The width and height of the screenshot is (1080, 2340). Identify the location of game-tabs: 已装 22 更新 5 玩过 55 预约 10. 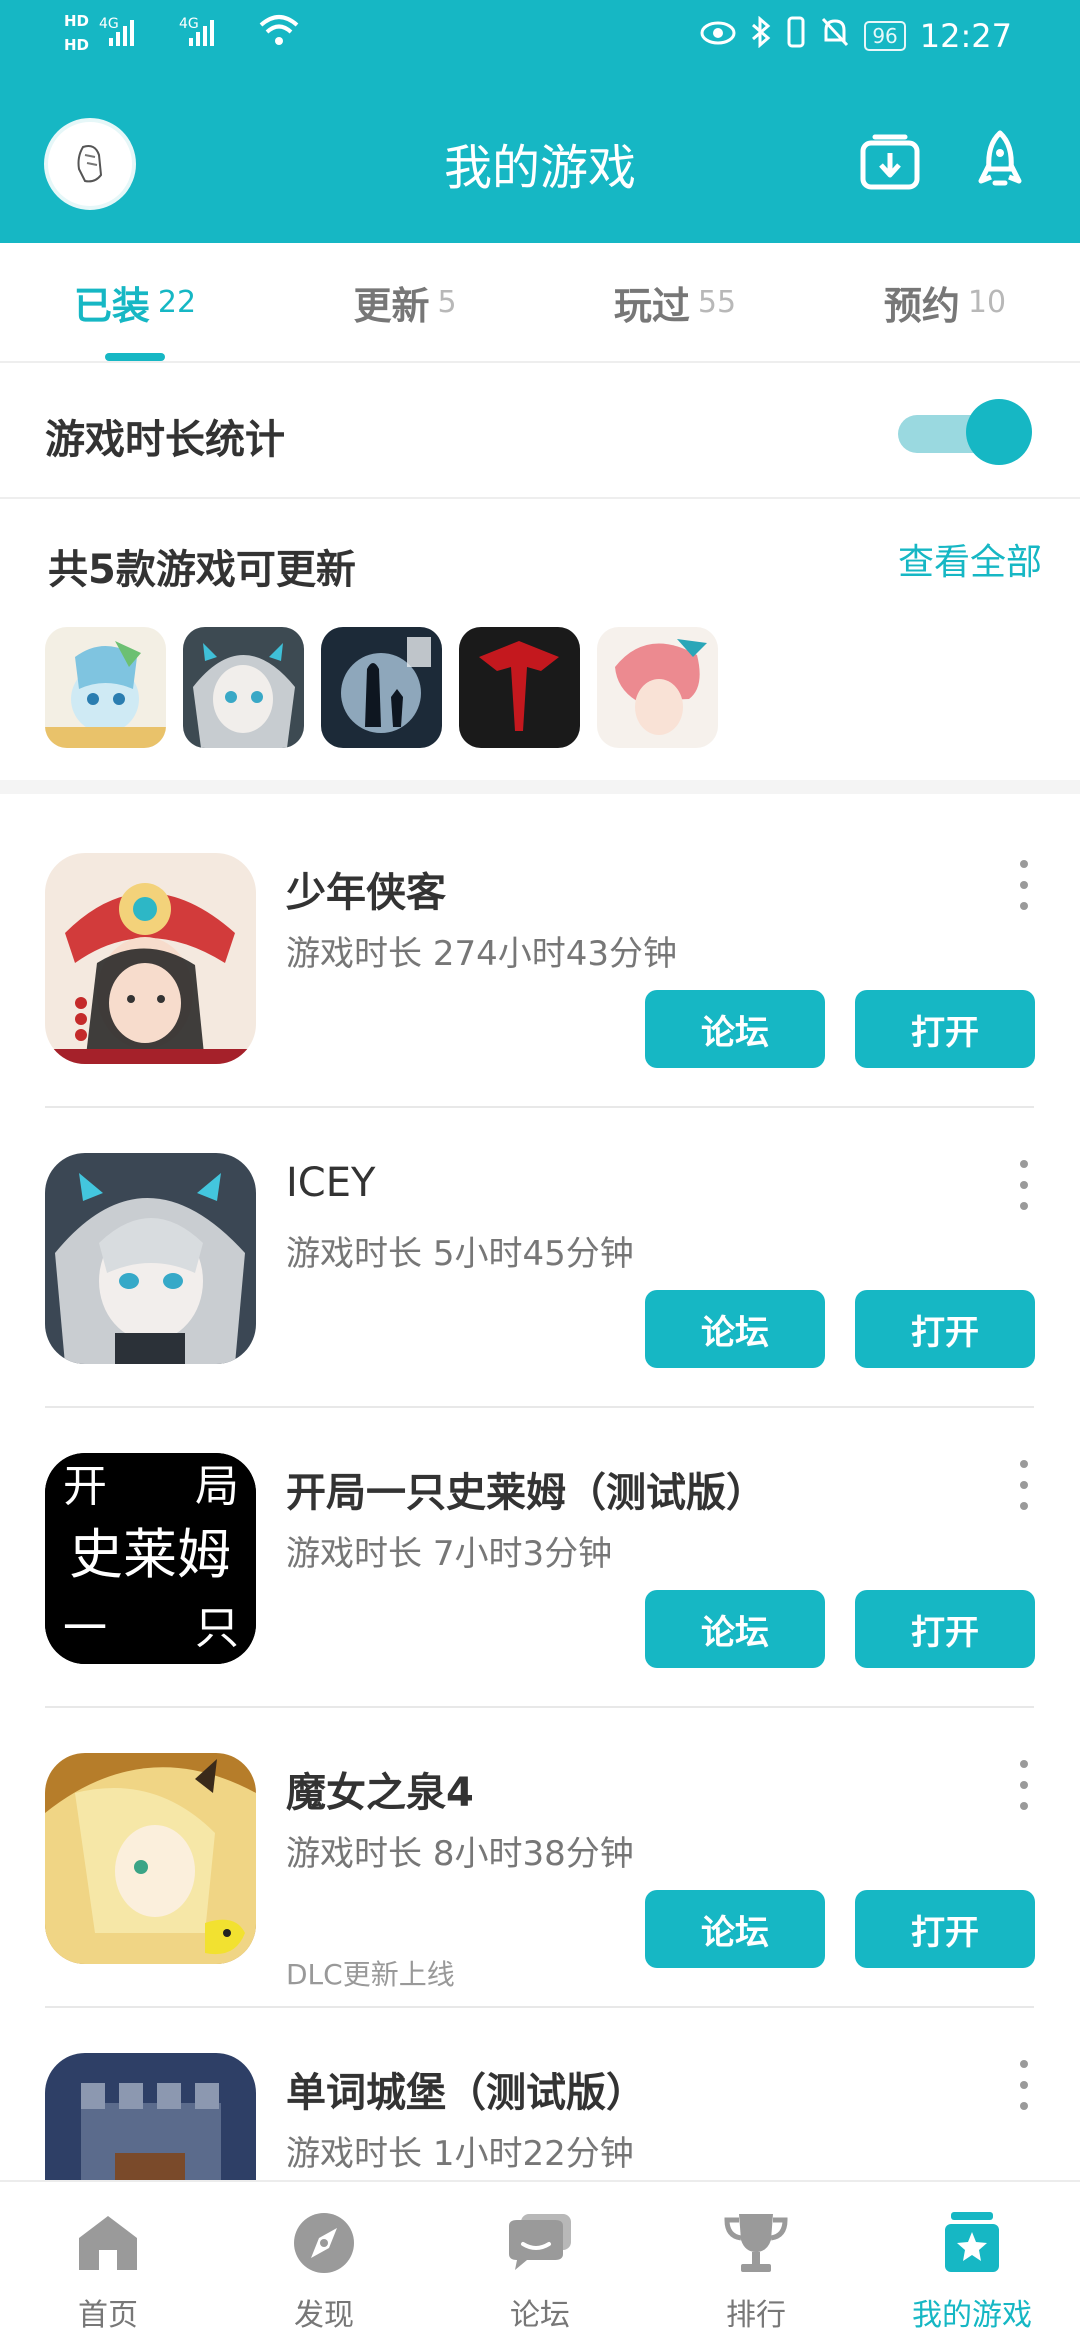
(540, 303).